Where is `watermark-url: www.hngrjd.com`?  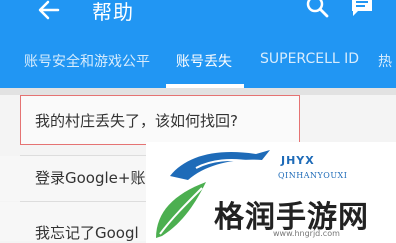
watermark-url: www.hngrjd.com is located at coordinates (306, 233).